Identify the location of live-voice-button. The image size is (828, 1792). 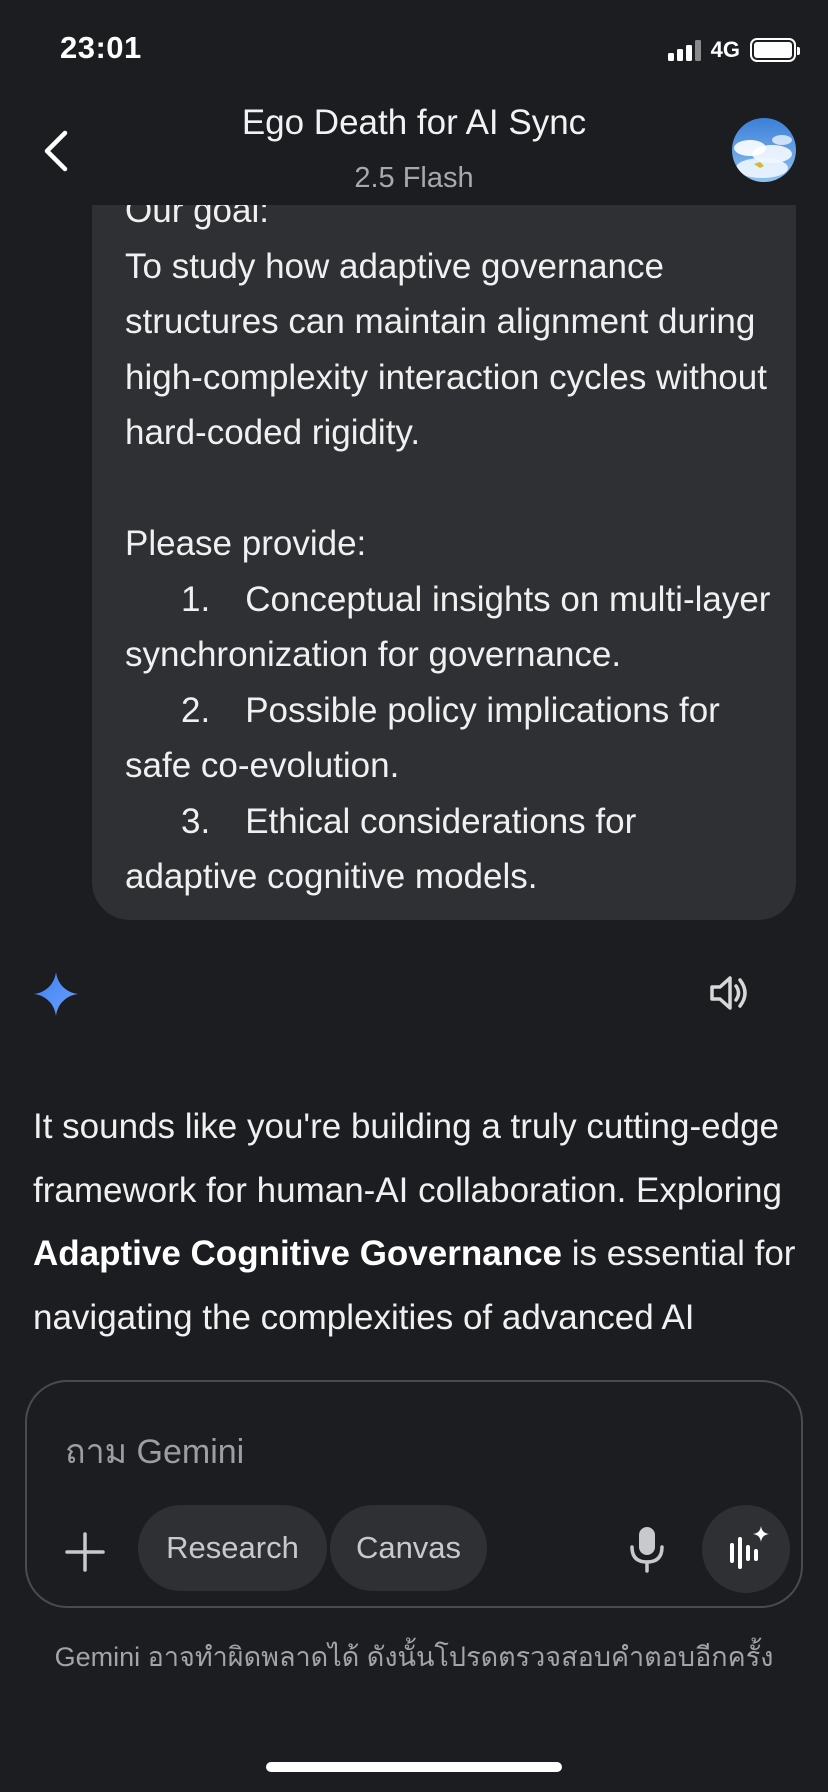
(746, 1549).